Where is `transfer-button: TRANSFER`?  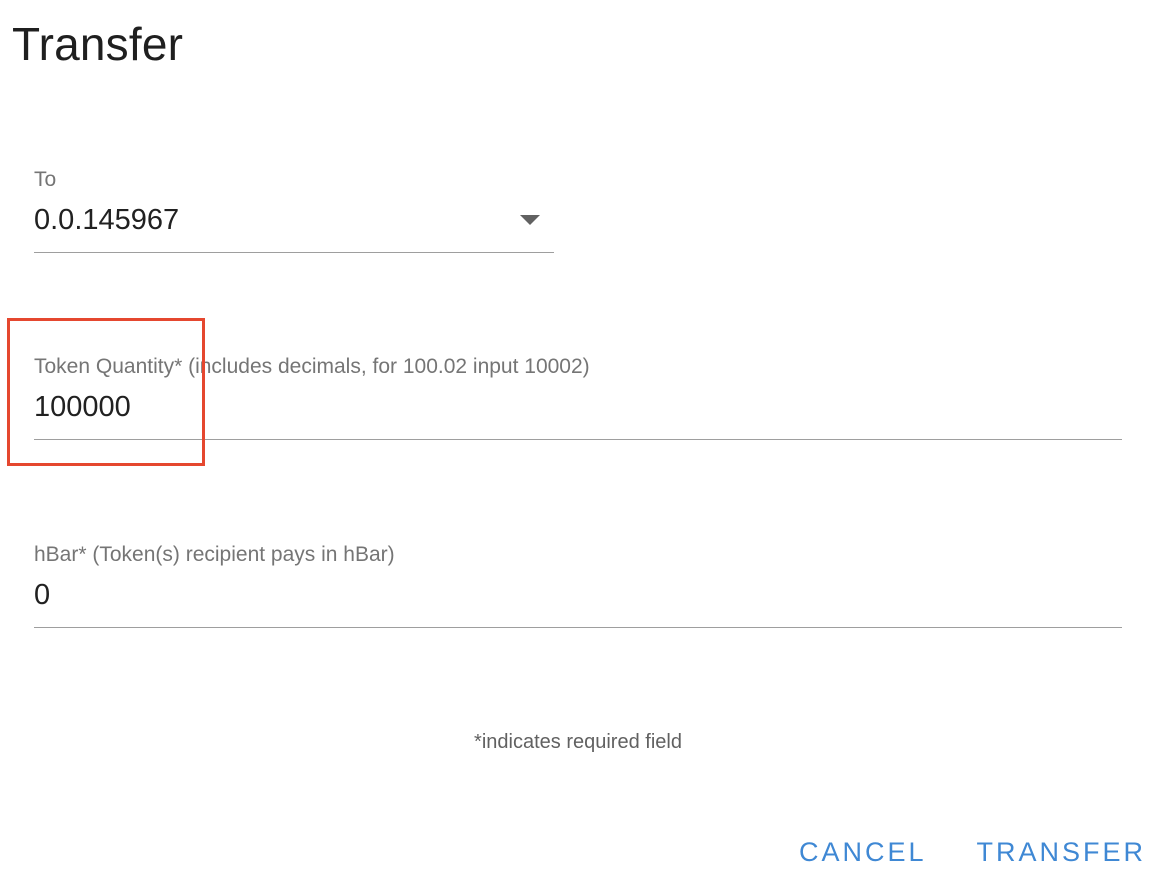
transfer-button: TRANSFER is located at coordinates (1061, 852).